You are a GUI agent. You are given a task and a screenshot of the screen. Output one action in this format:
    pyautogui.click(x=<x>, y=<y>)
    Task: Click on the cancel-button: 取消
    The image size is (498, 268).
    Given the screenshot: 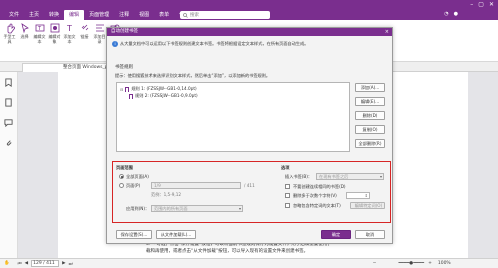 What is the action you would take?
    pyautogui.click(x=370, y=234)
    